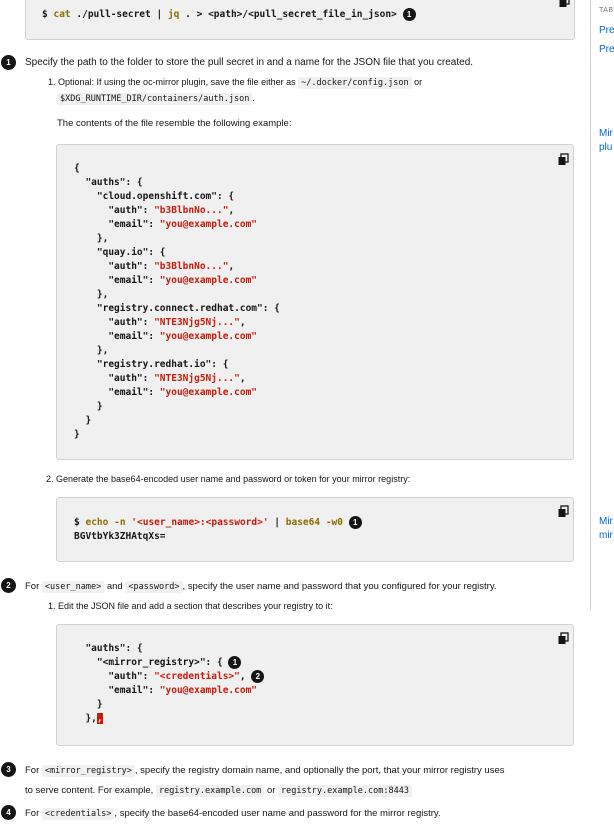 Image resolution: width=614 pixels, height=824 pixels. What do you see at coordinates (8, 769) in the screenshot?
I see `callout-number-3: 3` at bounding box center [8, 769].